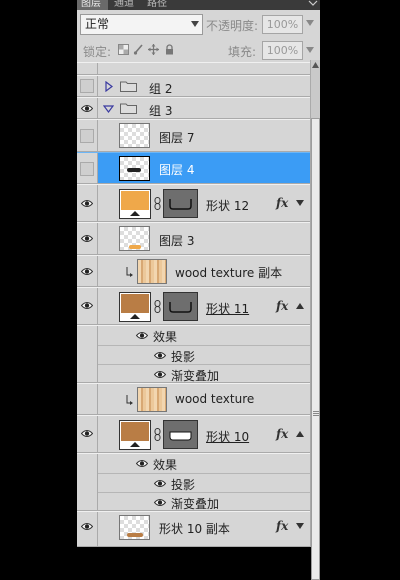 The height and width of the screenshot is (580, 400). Describe the element at coordinates (313, 5) in the screenshot. I see `menu-icon` at that location.